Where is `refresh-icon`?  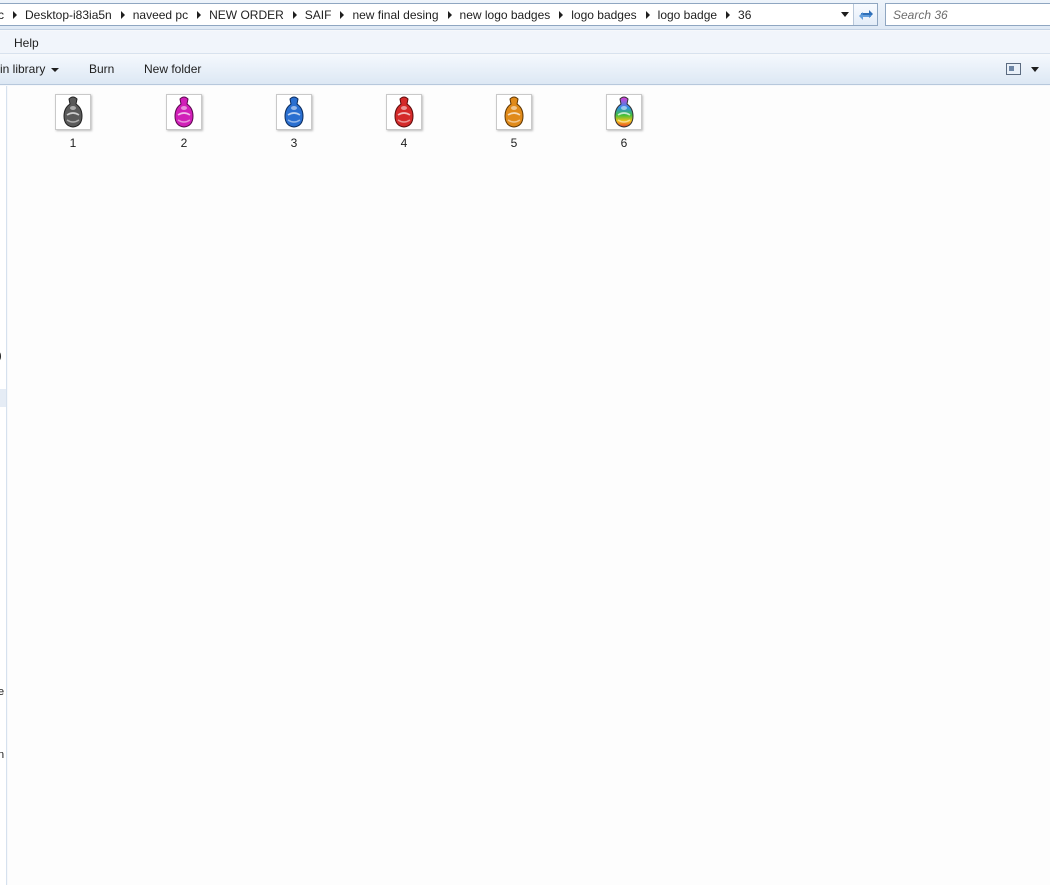 refresh-icon is located at coordinates (865, 14).